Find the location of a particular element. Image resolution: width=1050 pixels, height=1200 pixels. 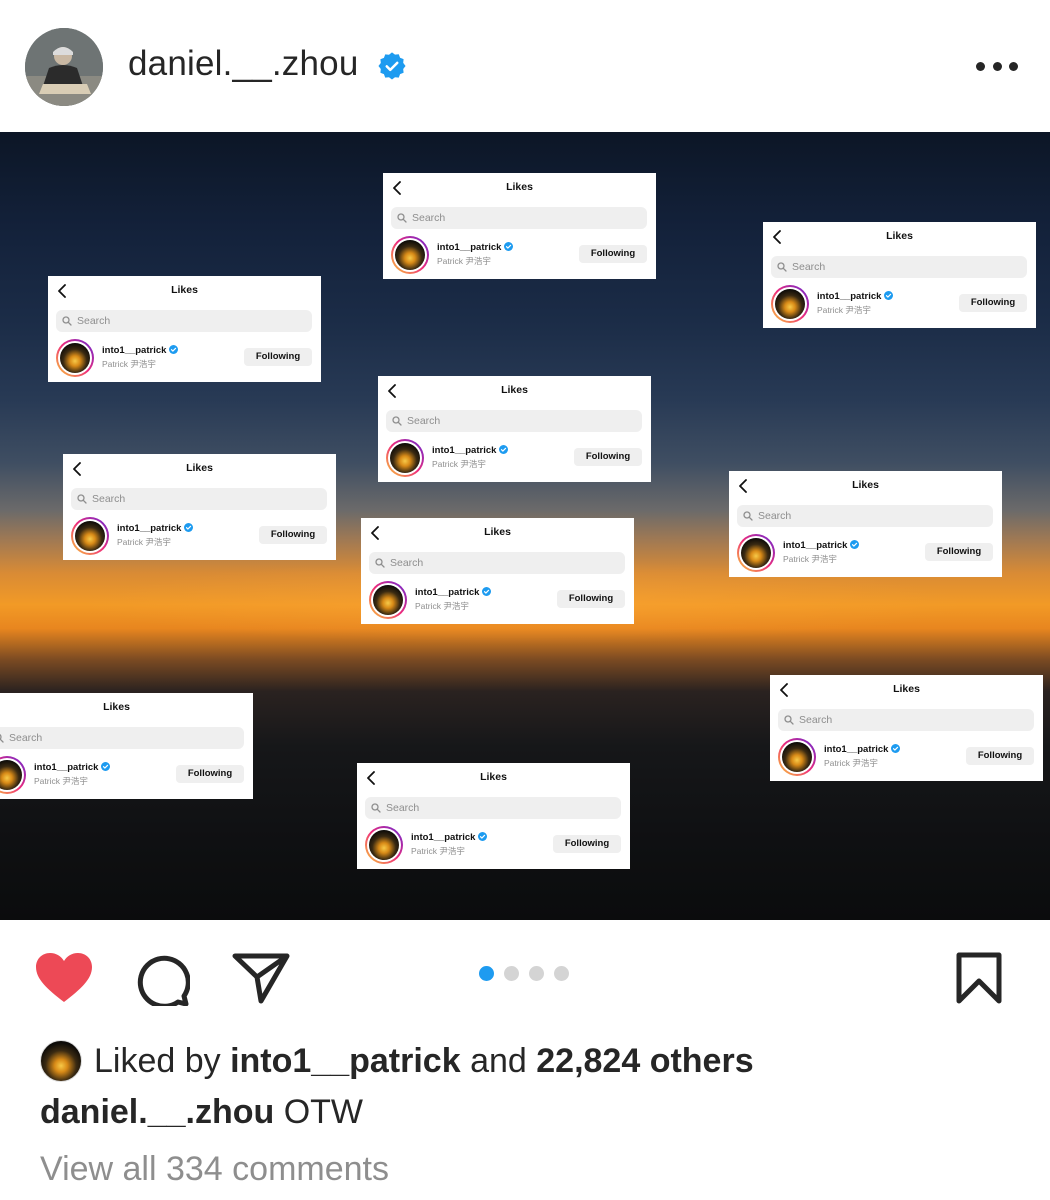

more-options-button is located at coordinates (997, 66).